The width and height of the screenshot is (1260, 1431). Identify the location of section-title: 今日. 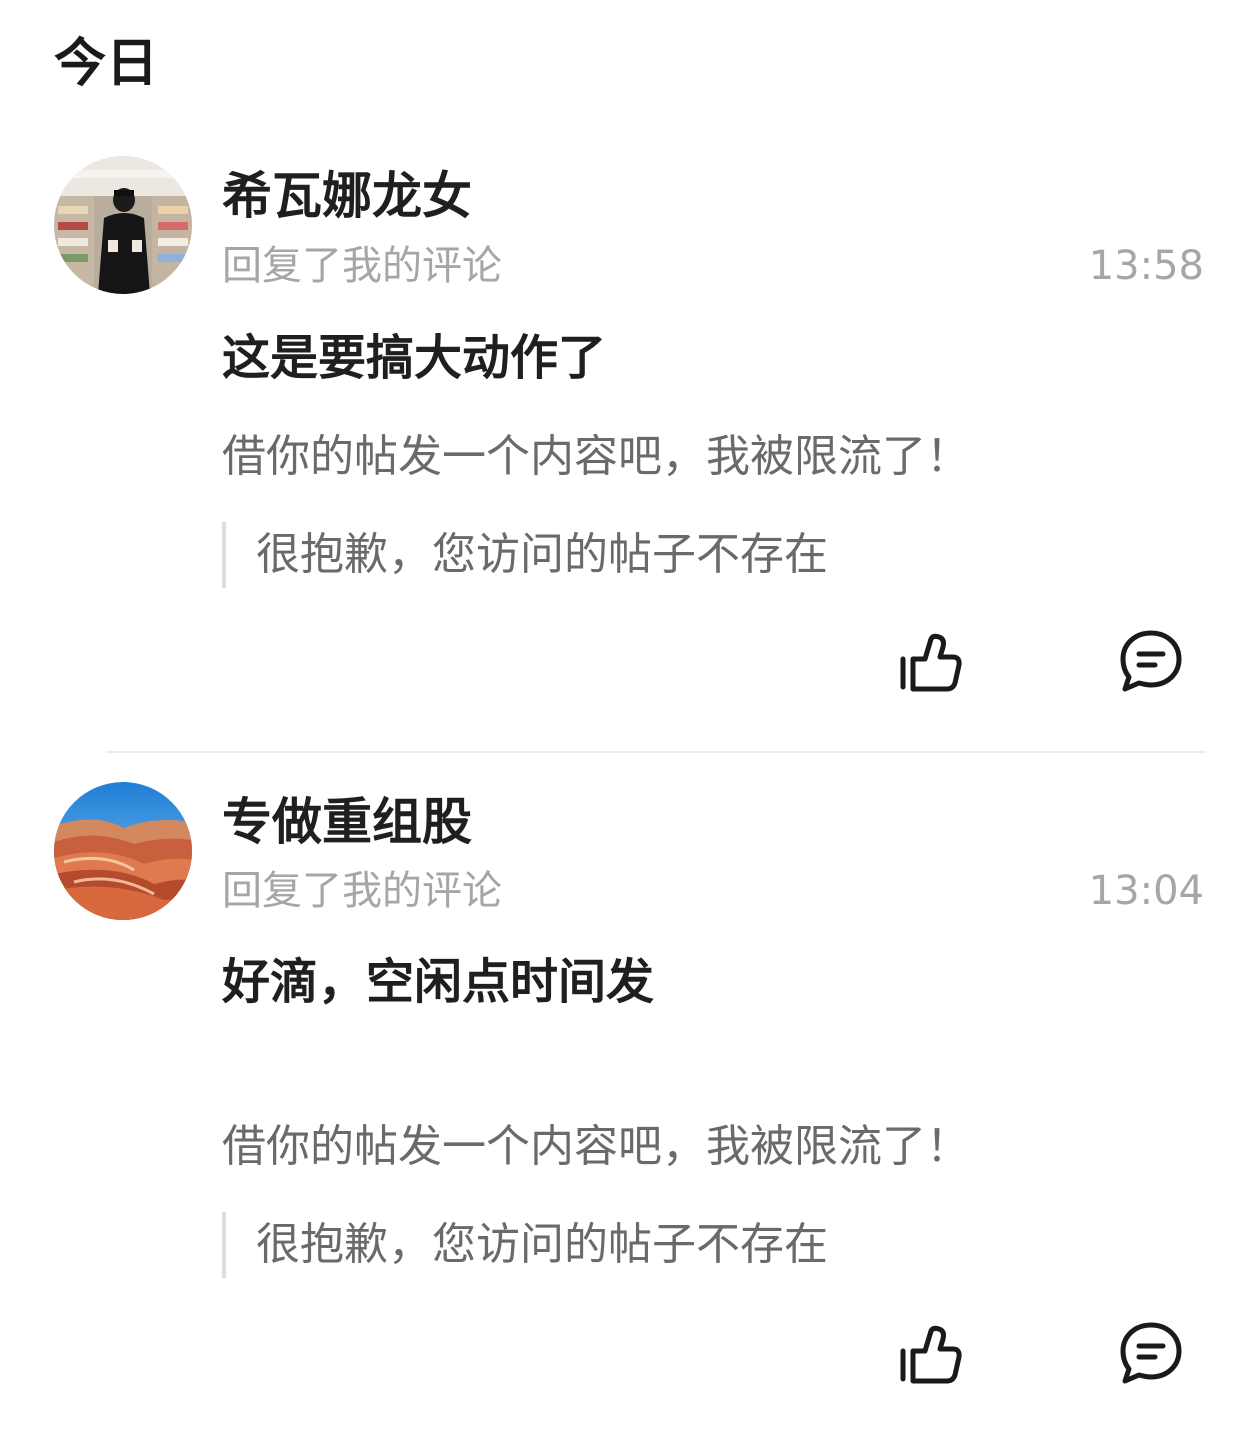
(106, 64).